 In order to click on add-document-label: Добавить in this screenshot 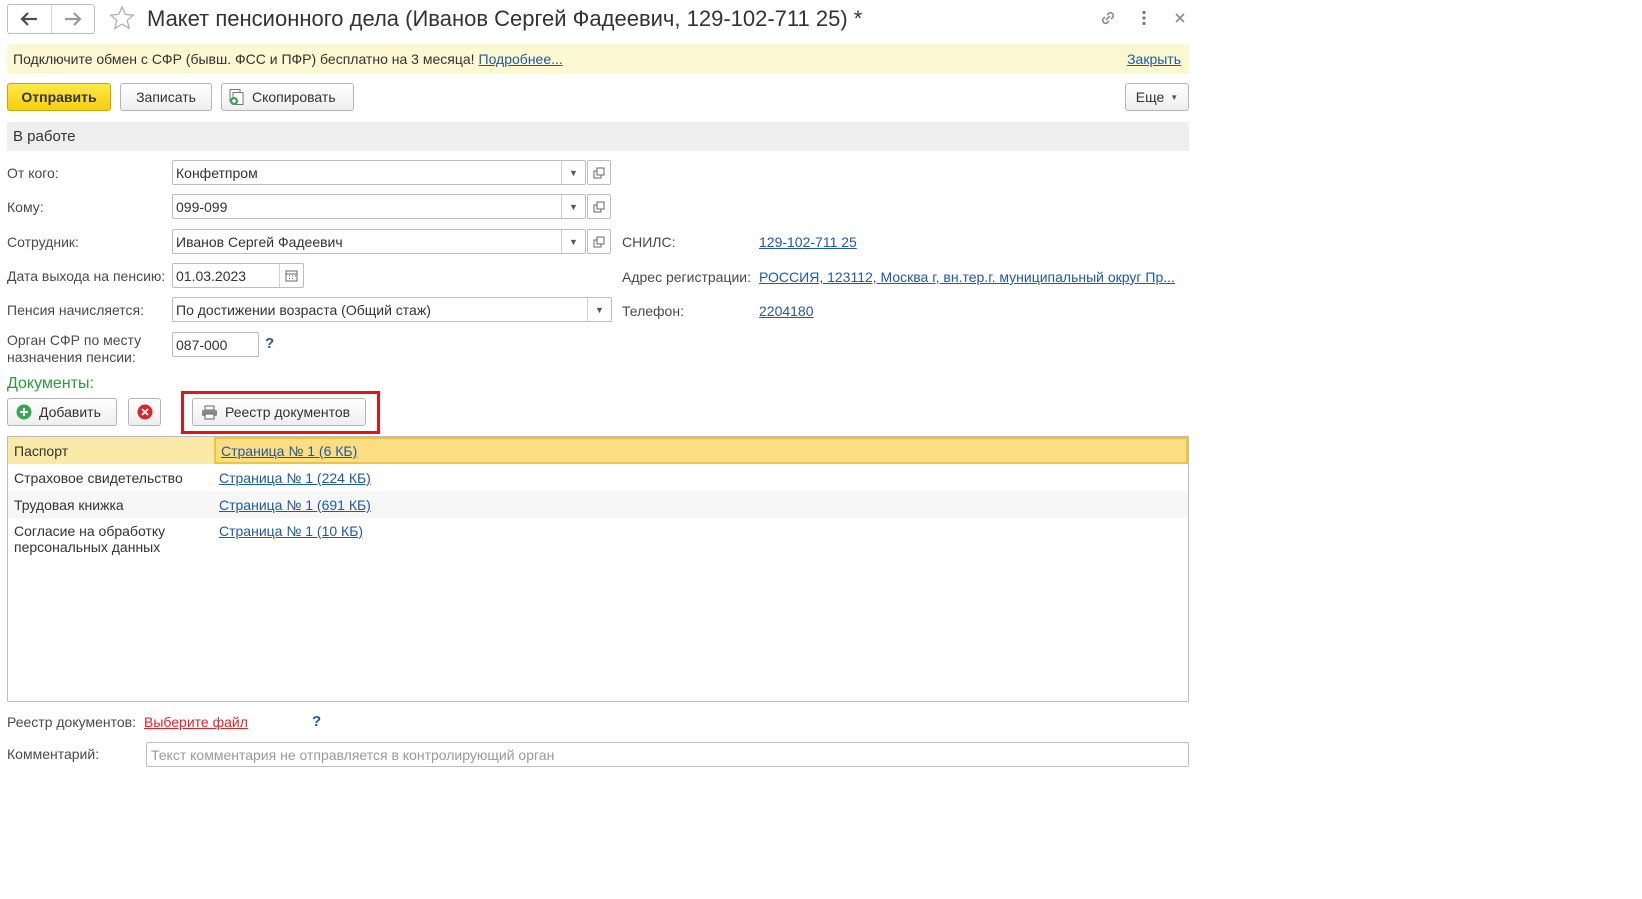, I will do `click(70, 412)`.